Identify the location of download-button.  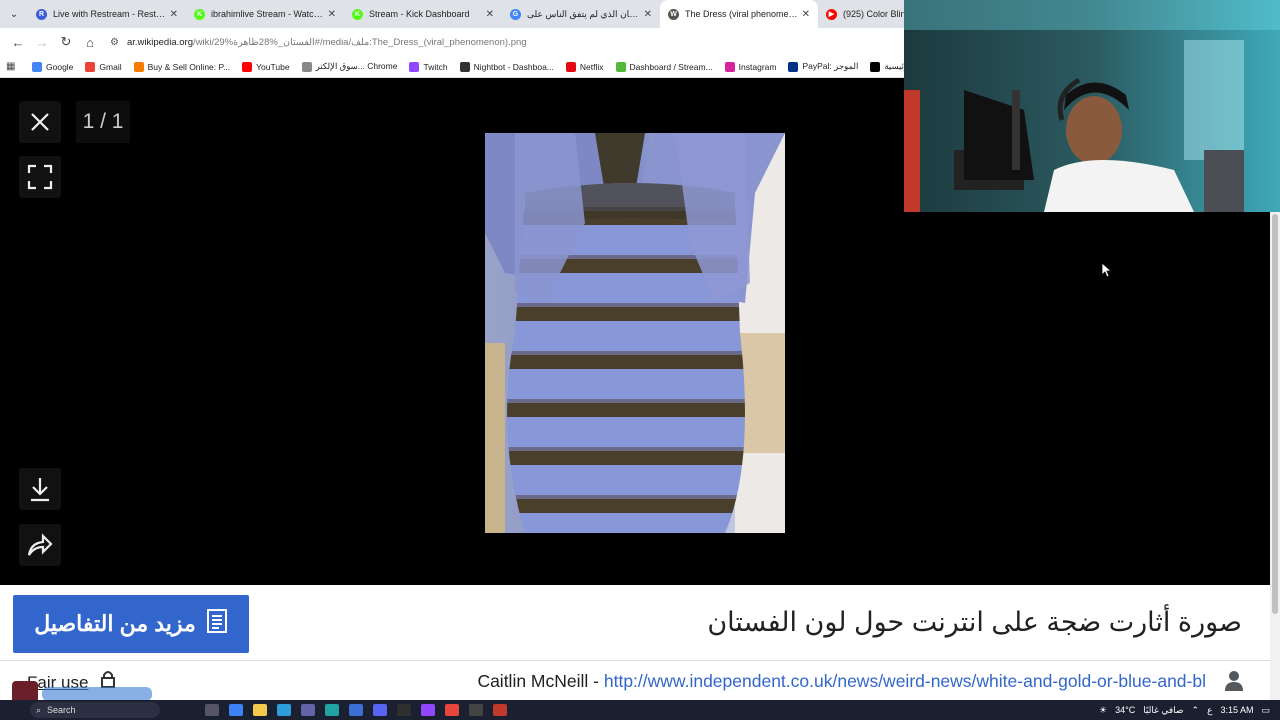
(40, 489).